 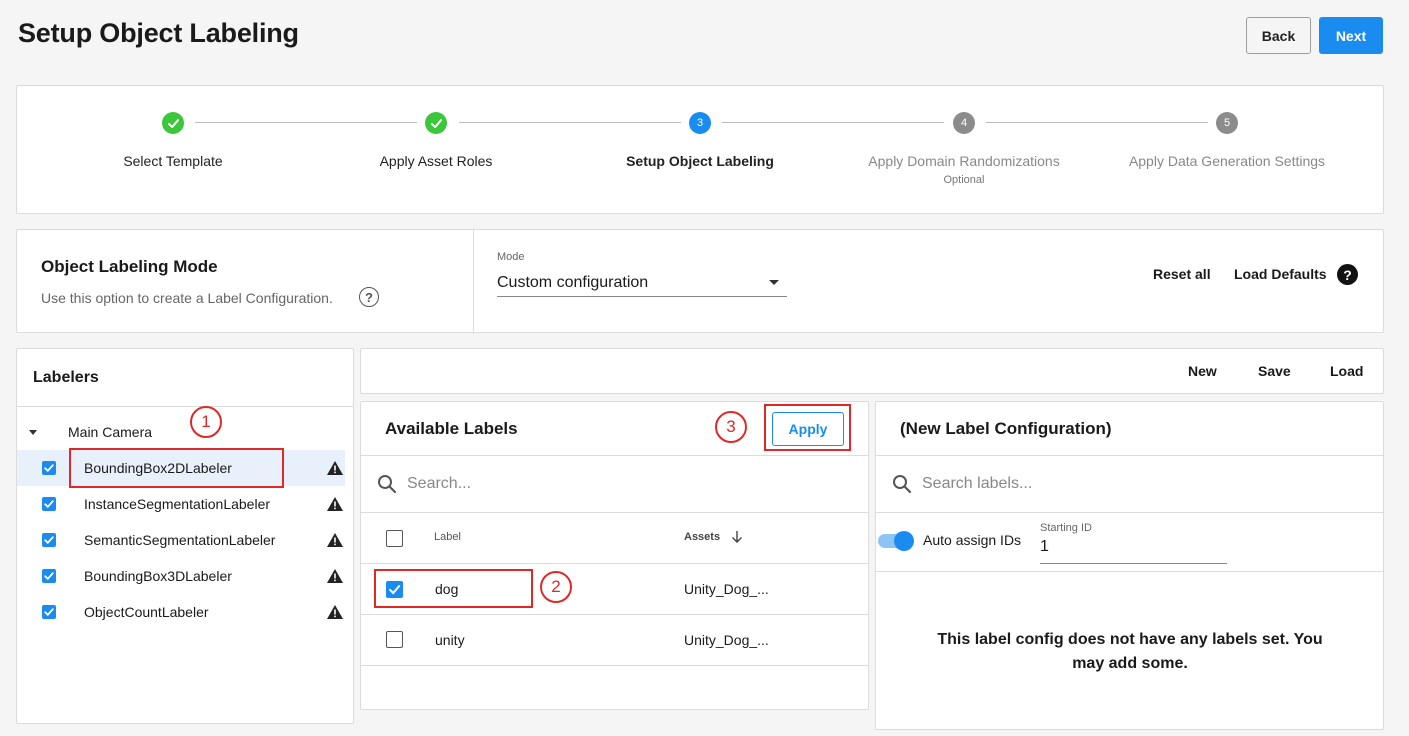 I want to click on step-2-label: Apply Asset Roles, so click(x=436, y=161).